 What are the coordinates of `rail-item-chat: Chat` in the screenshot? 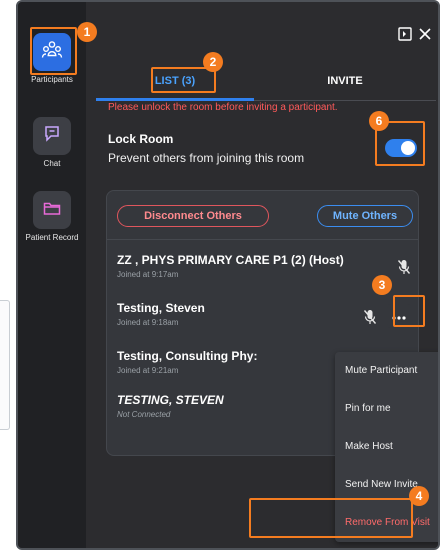 It's located at (52, 142).